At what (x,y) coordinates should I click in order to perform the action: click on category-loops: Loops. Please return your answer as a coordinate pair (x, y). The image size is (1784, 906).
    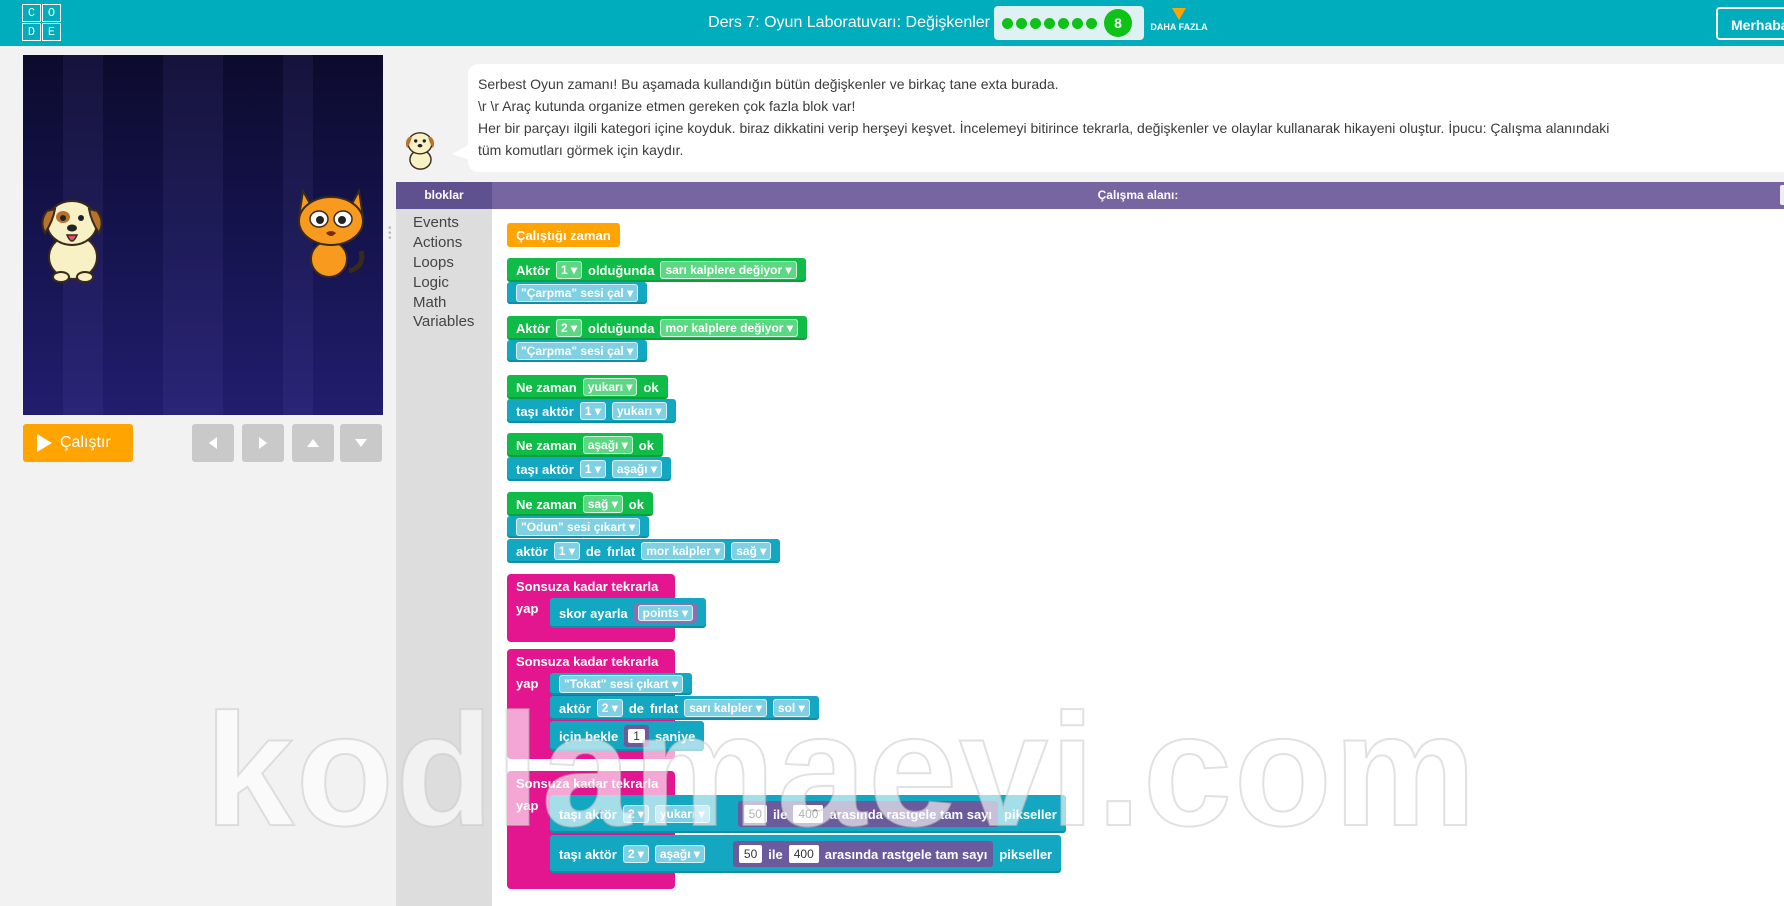
    Looking at the image, I should click on (433, 262).